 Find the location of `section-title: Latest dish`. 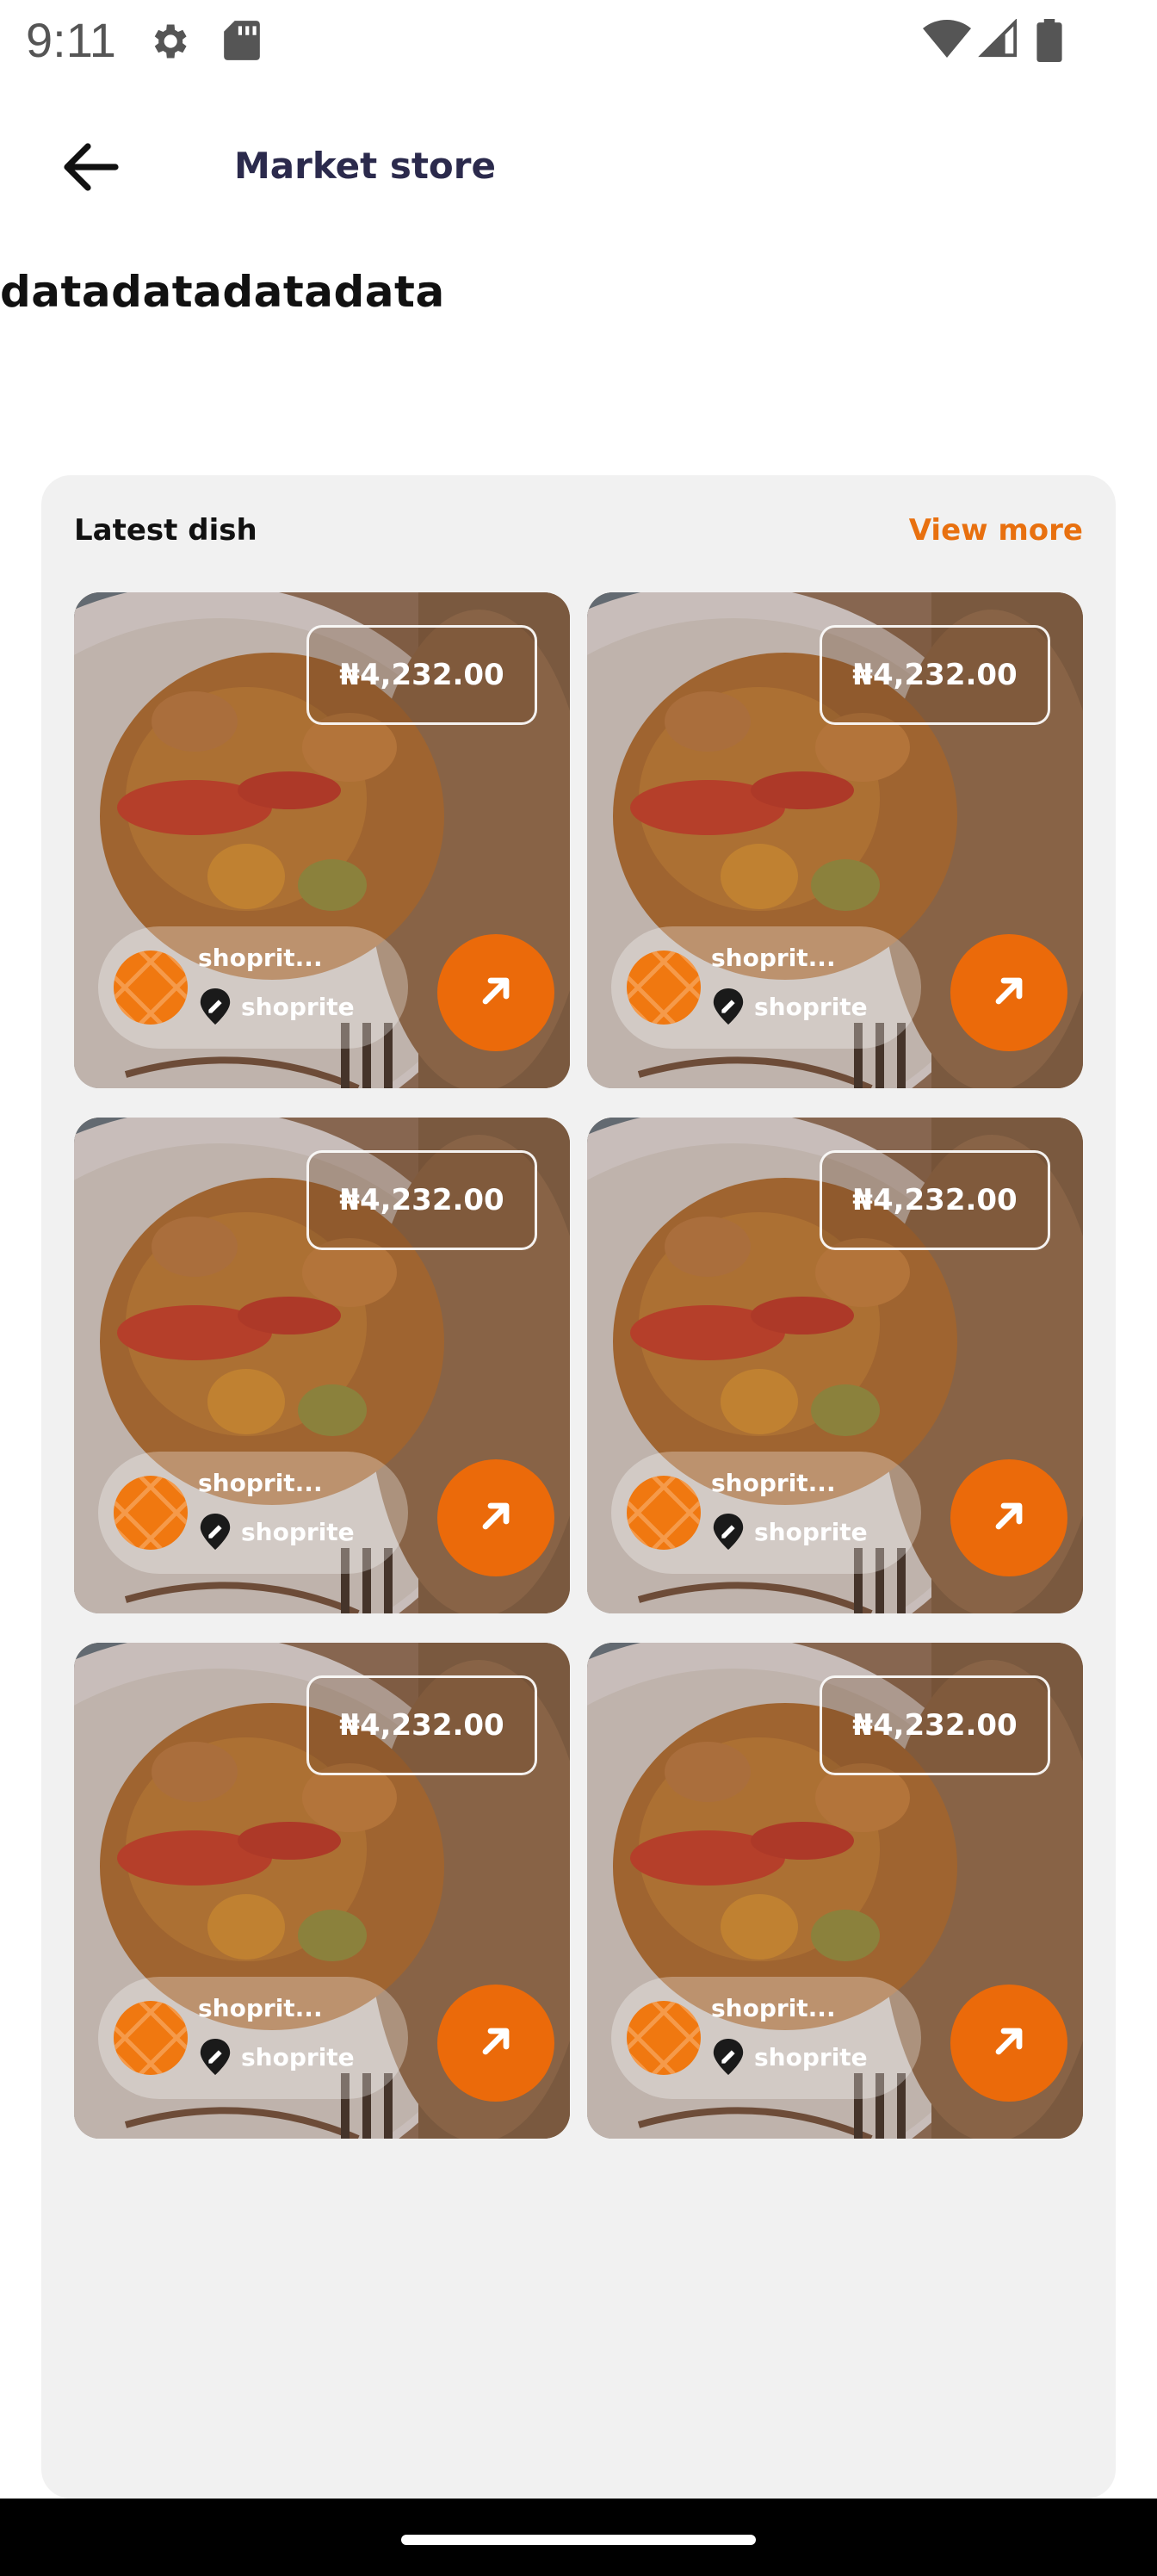

section-title: Latest dish is located at coordinates (166, 530).